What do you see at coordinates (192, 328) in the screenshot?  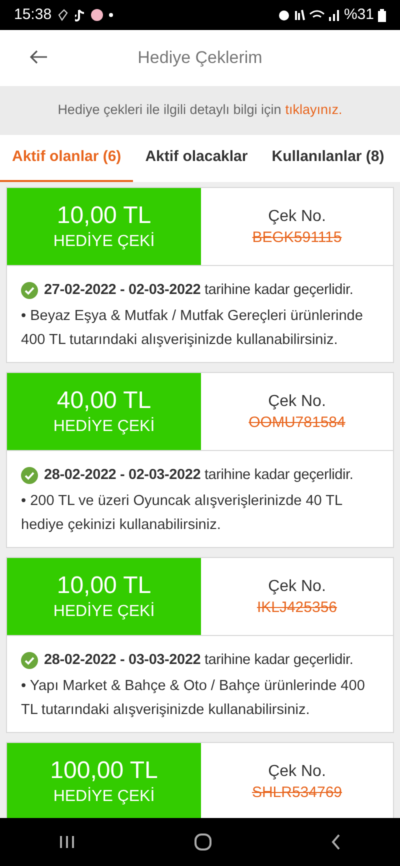 I see `condition-text: • Beyaz Eşya & Mutfak / Mutfak Gereçleri ürünlerinde 400 TL tutarındaki alışverişinizde kullanabilirsiniz.` at bounding box center [192, 328].